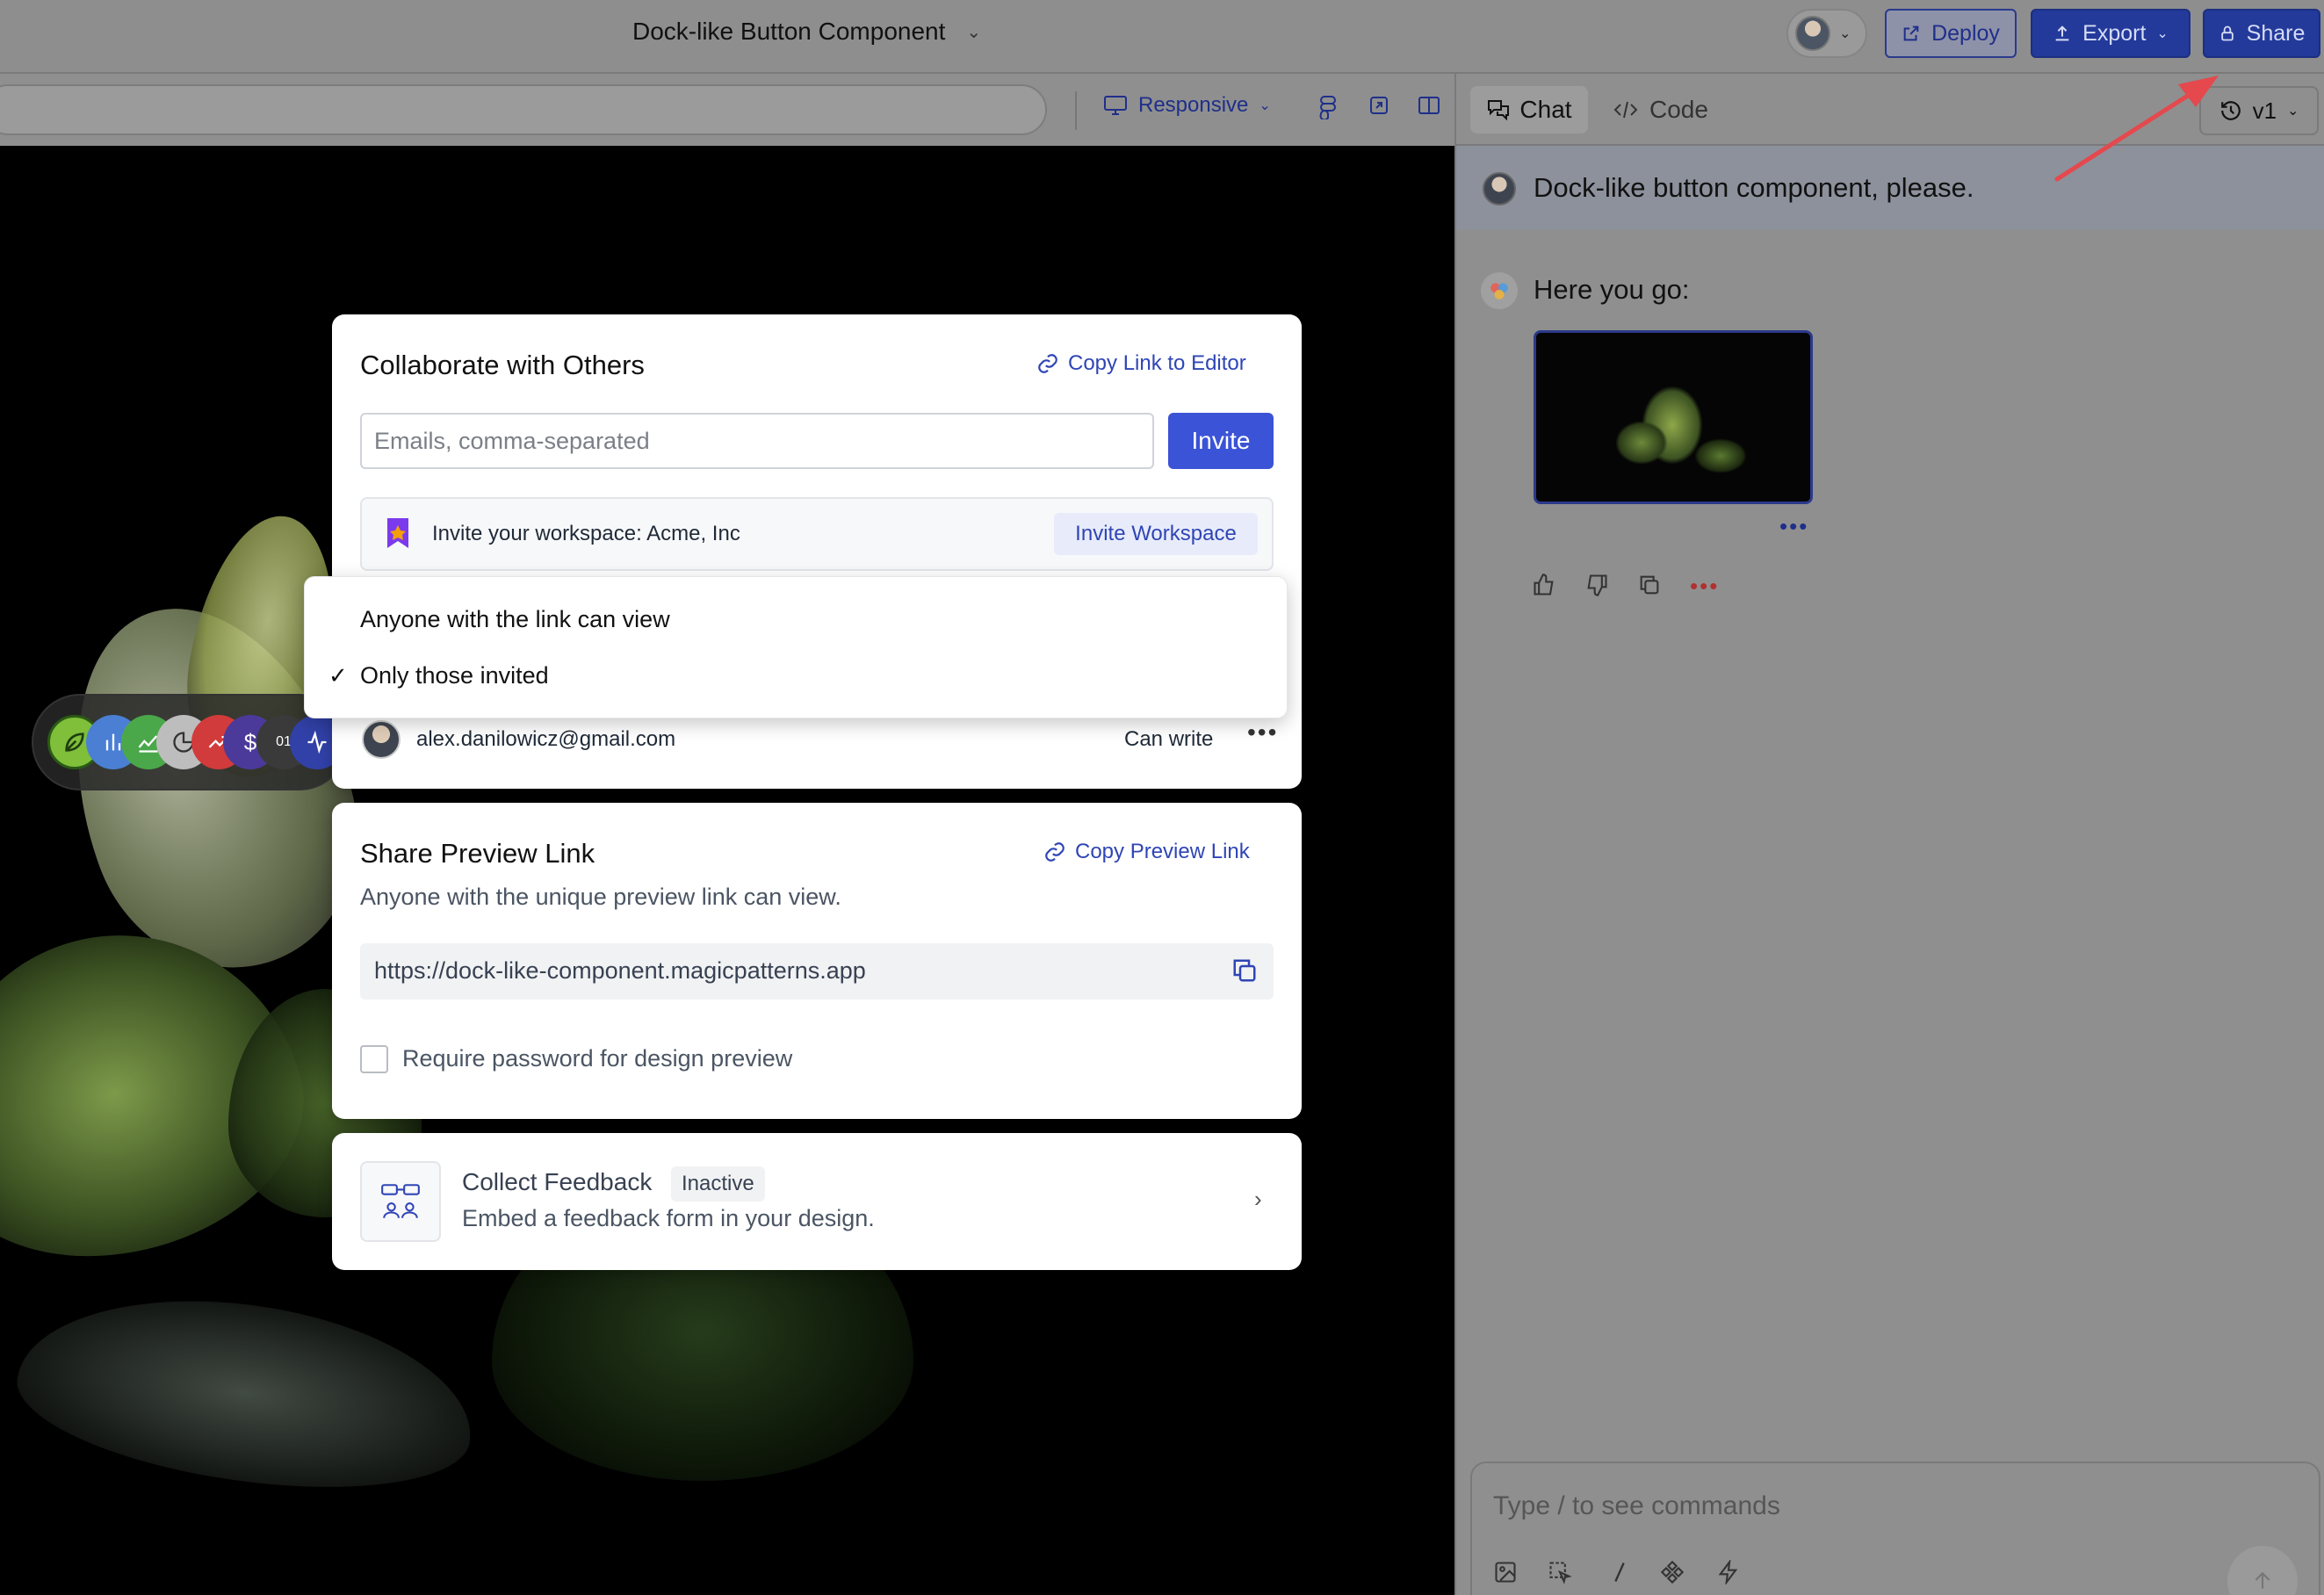 The height and width of the screenshot is (1595, 2324). Describe the element at coordinates (789, 32) in the screenshot. I see `doc-title: Dock-like Button Component` at that location.